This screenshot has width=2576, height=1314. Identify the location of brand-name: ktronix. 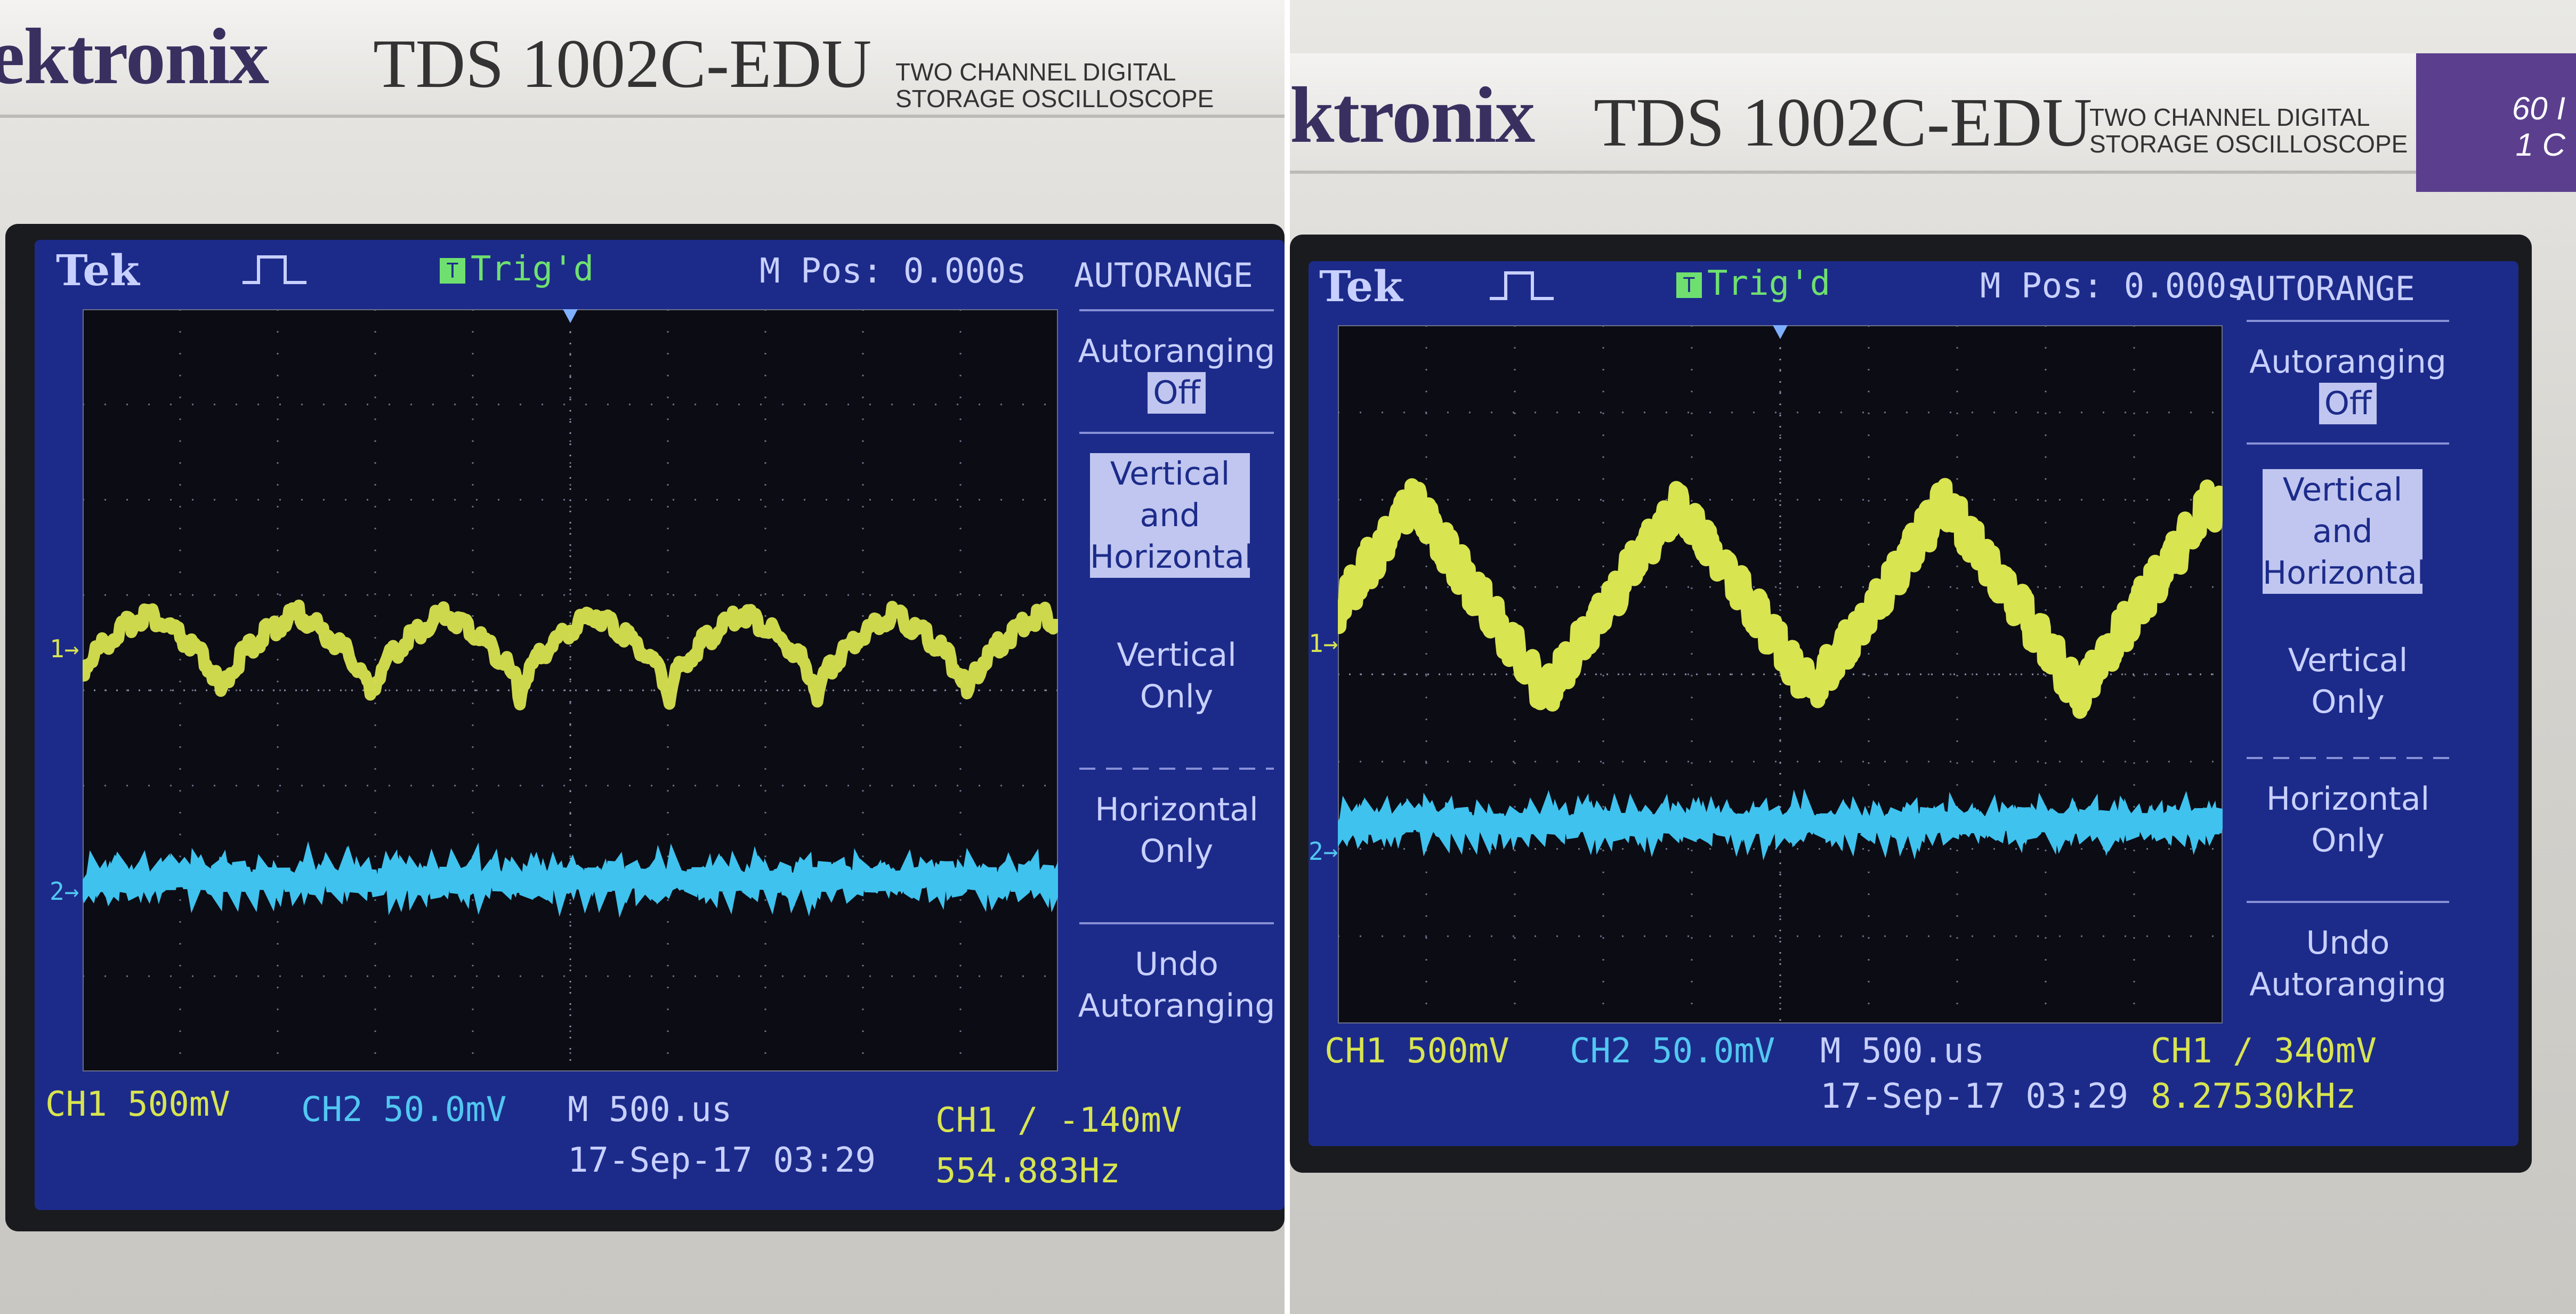
(1412, 115).